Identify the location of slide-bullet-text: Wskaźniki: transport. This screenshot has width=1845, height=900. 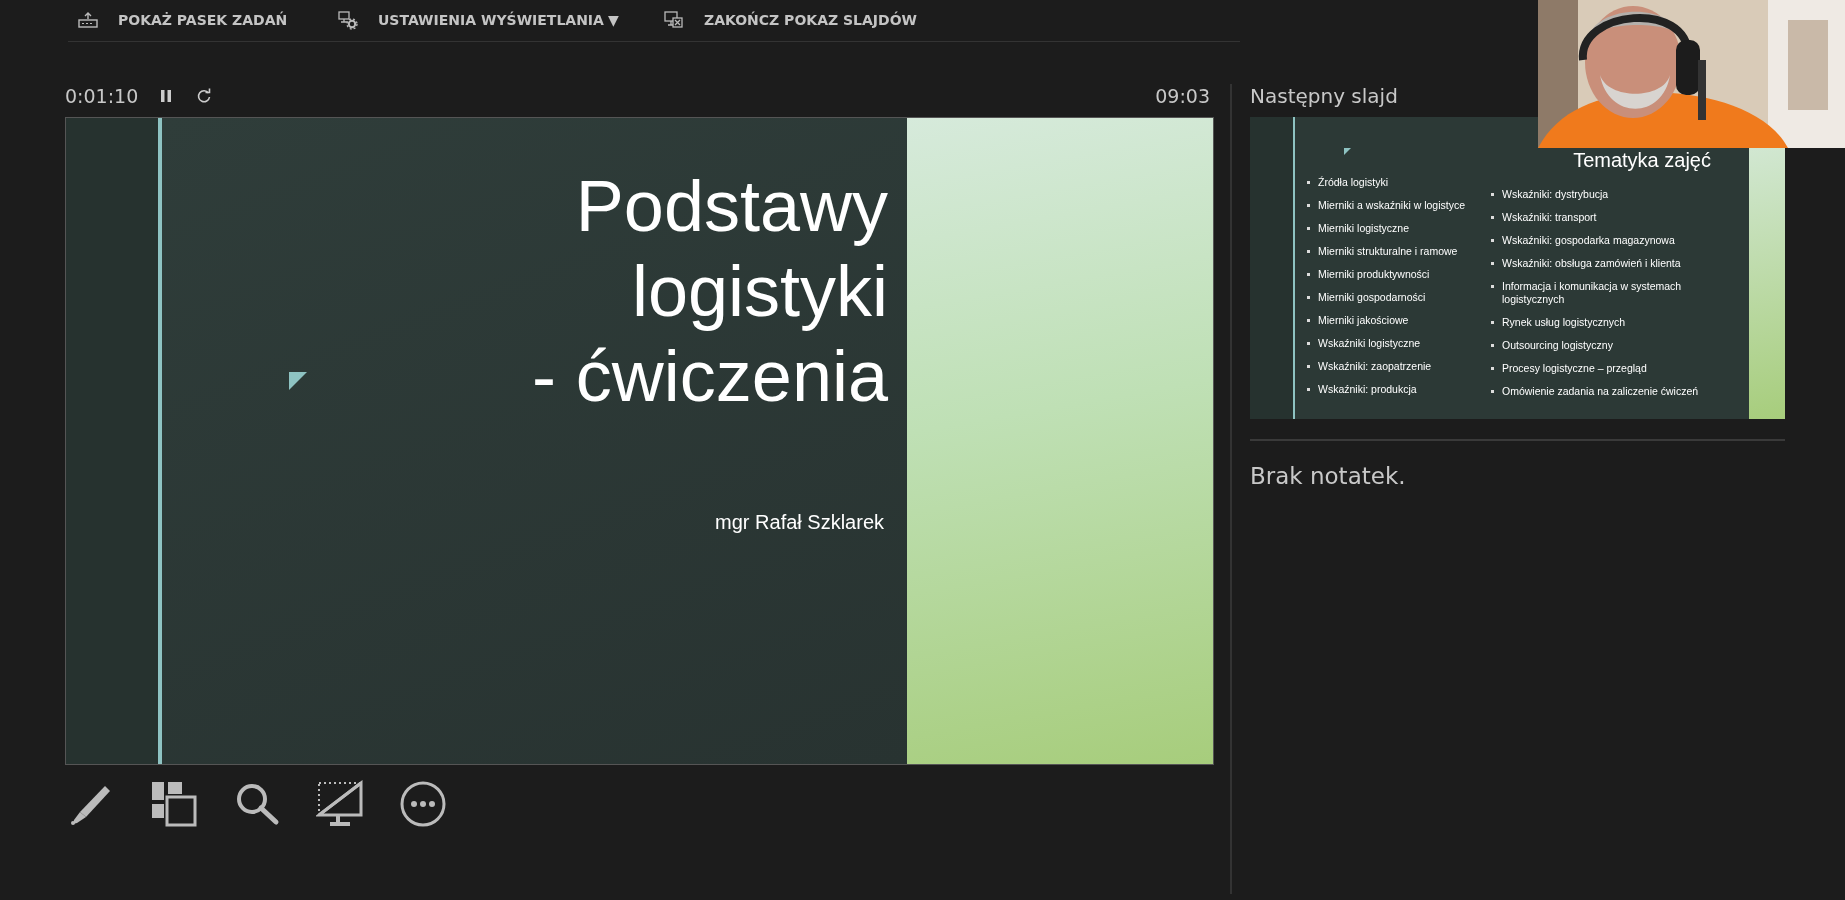
(1549, 217).